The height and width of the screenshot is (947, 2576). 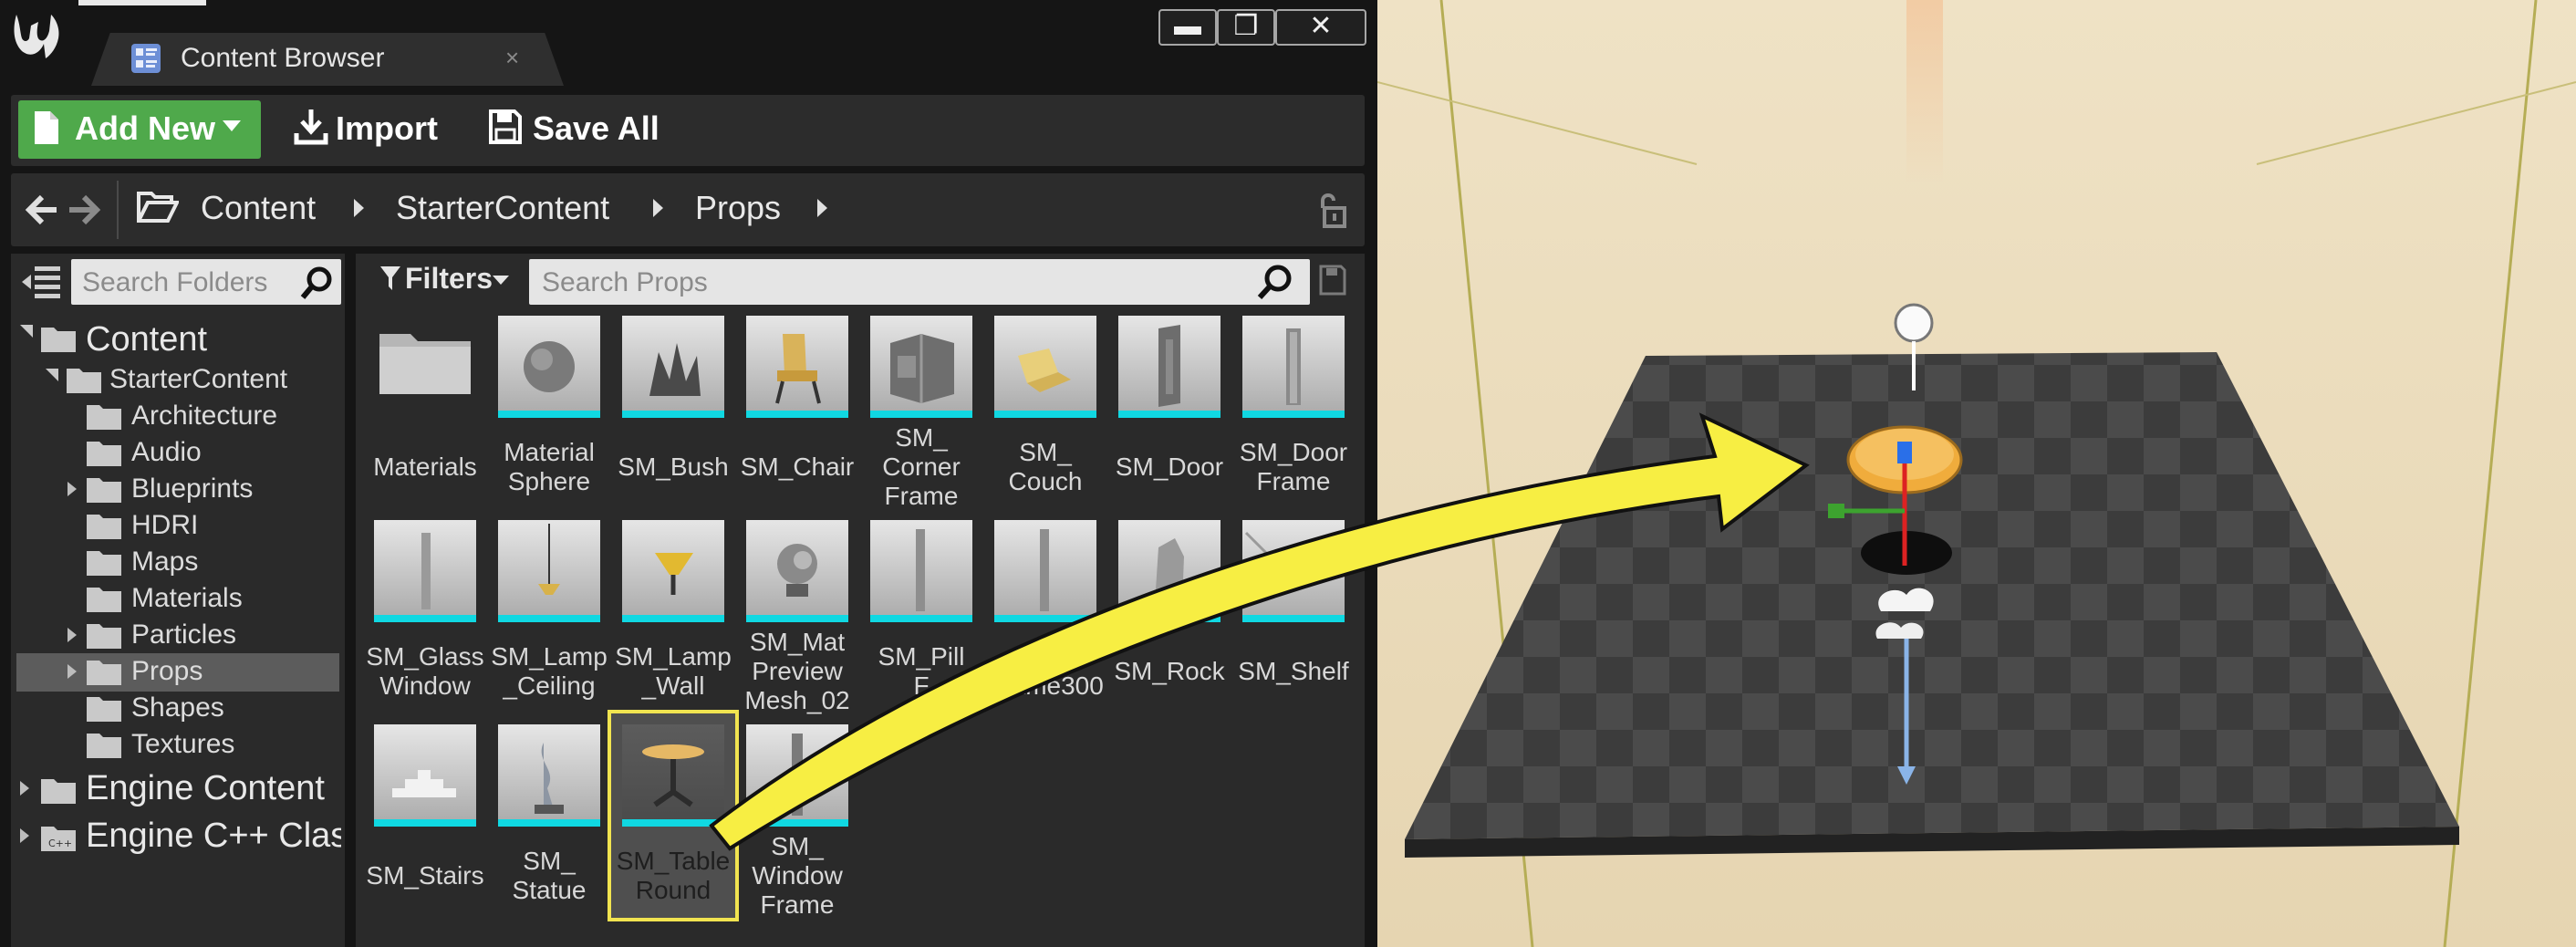 What do you see at coordinates (549, 571) in the screenshot?
I see `asset-thumbnail-sm-lamp-ceiling` at bounding box center [549, 571].